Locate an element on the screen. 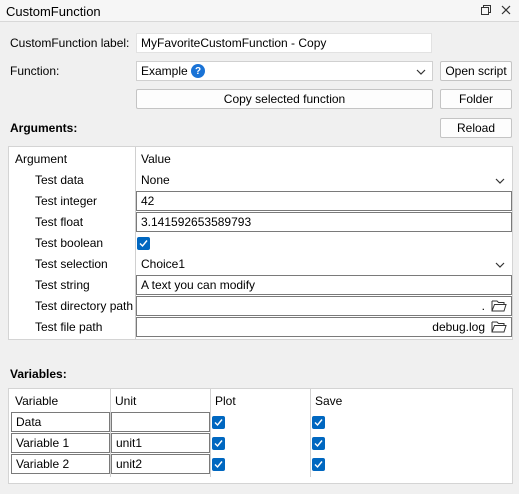  variable-name-input: Variable 2 is located at coordinates (60, 464).